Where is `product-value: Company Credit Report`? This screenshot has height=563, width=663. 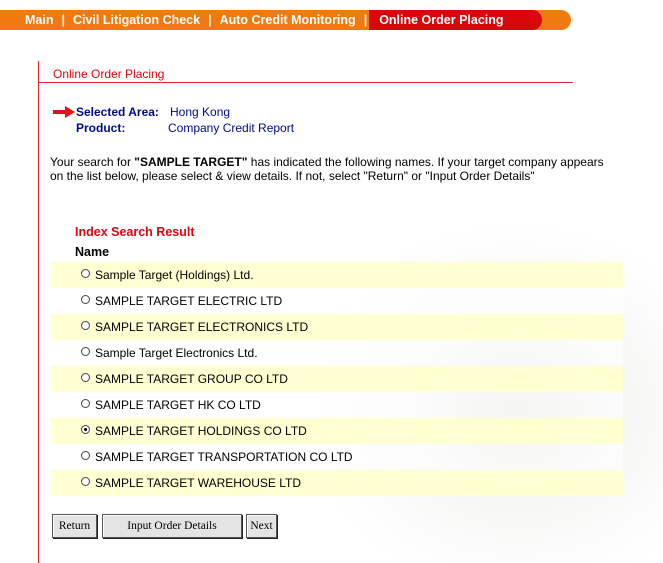 product-value: Company Credit Report is located at coordinates (231, 128).